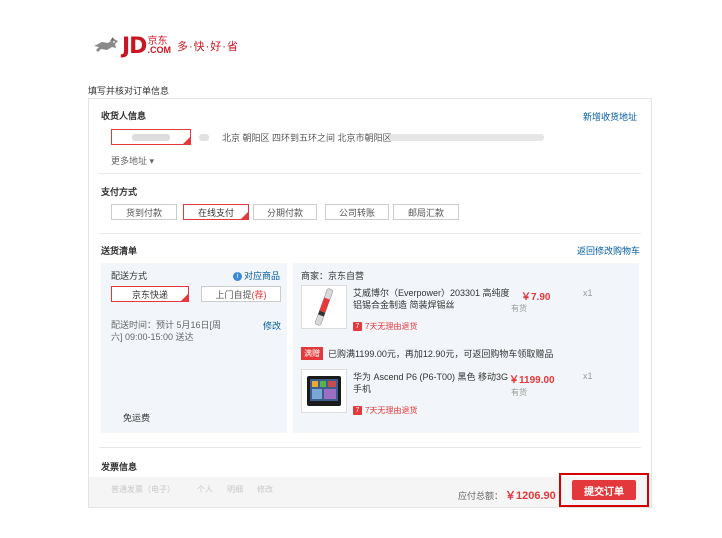 This screenshot has width=722, height=538. I want to click on logo-com-text: .COM, so click(159, 50).